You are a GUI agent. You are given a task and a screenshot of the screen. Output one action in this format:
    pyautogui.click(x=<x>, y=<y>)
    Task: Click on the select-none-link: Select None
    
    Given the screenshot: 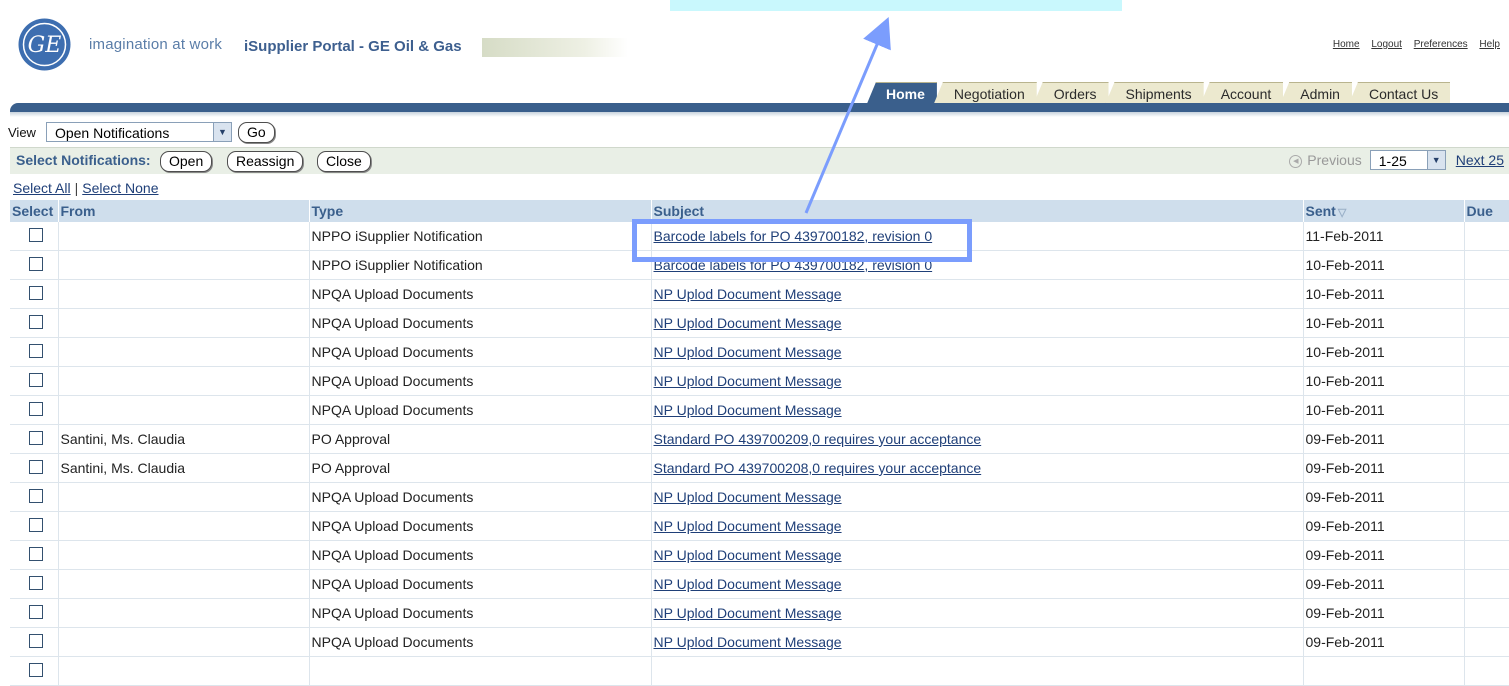 What is the action you would take?
    pyautogui.click(x=120, y=188)
    